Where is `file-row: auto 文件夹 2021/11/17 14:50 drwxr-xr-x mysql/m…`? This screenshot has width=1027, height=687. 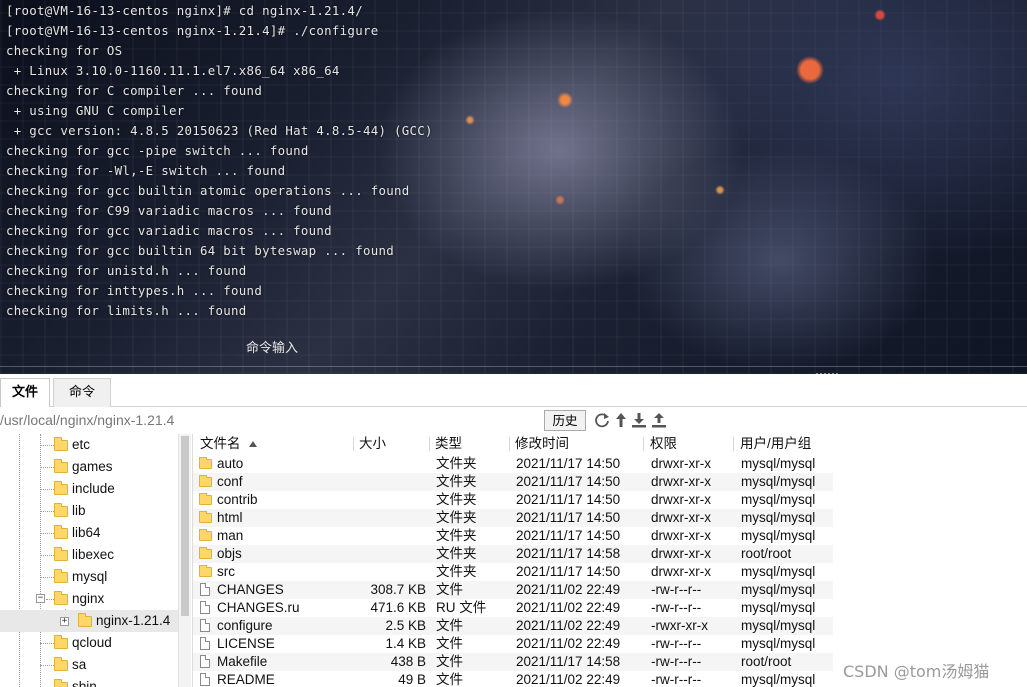
file-row: auto 文件夹 2021/11/17 14:50 drwxr-xr-x mysql/m… is located at coordinates (513, 464).